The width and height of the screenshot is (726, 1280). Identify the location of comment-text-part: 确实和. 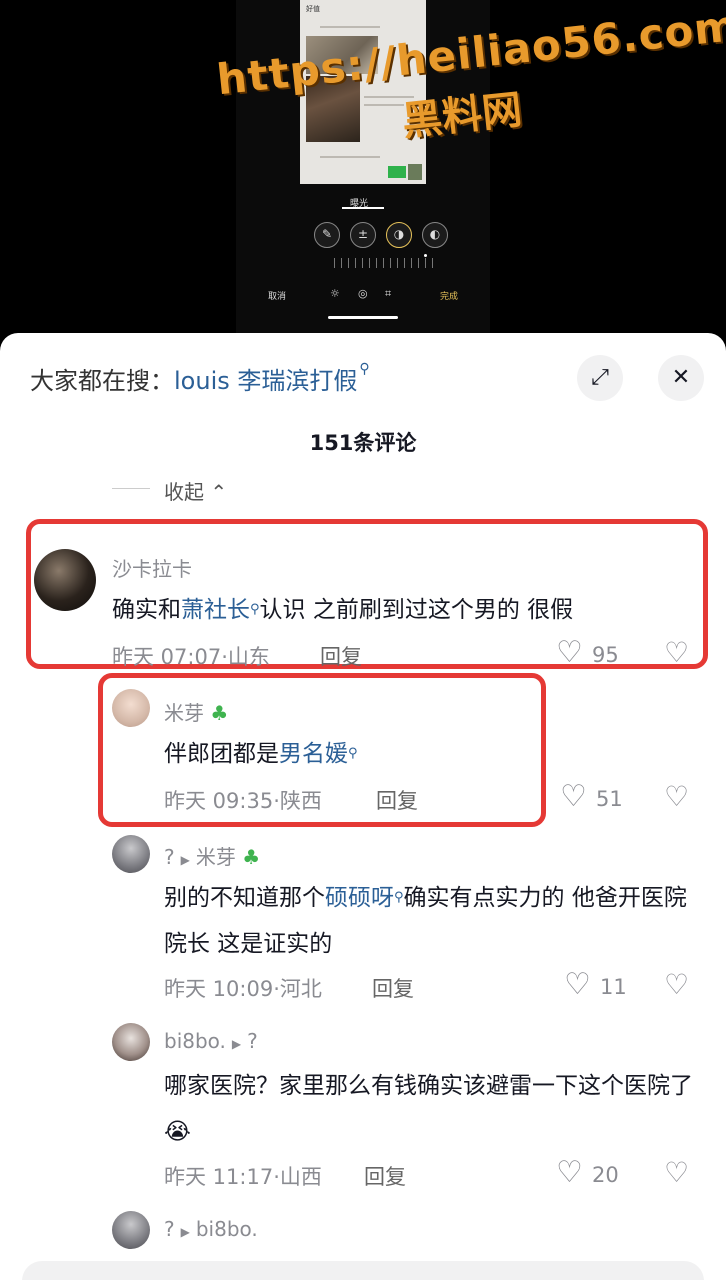
(146, 610).